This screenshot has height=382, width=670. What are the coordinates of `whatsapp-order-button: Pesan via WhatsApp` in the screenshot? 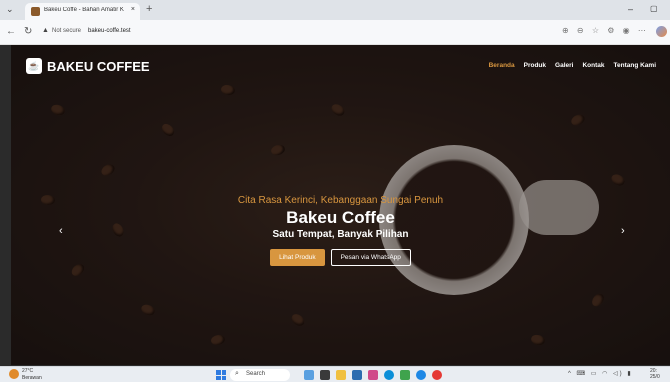 It's located at (370, 257).